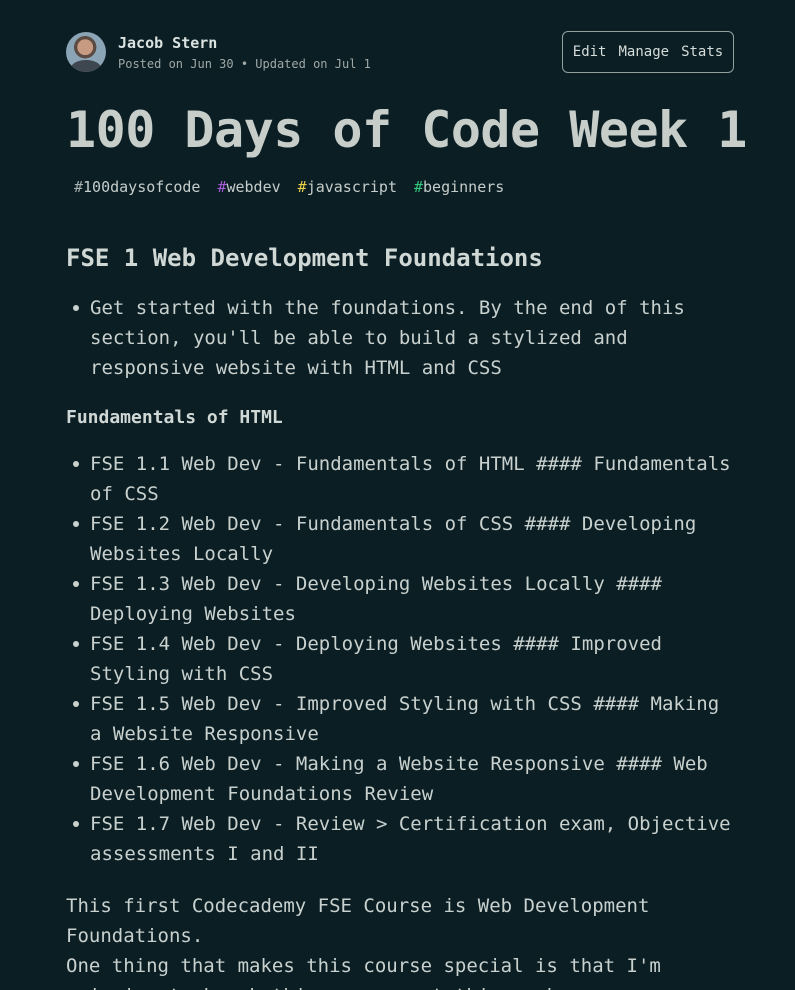  I want to click on tag-label: 100daysofcode, so click(142, 187).